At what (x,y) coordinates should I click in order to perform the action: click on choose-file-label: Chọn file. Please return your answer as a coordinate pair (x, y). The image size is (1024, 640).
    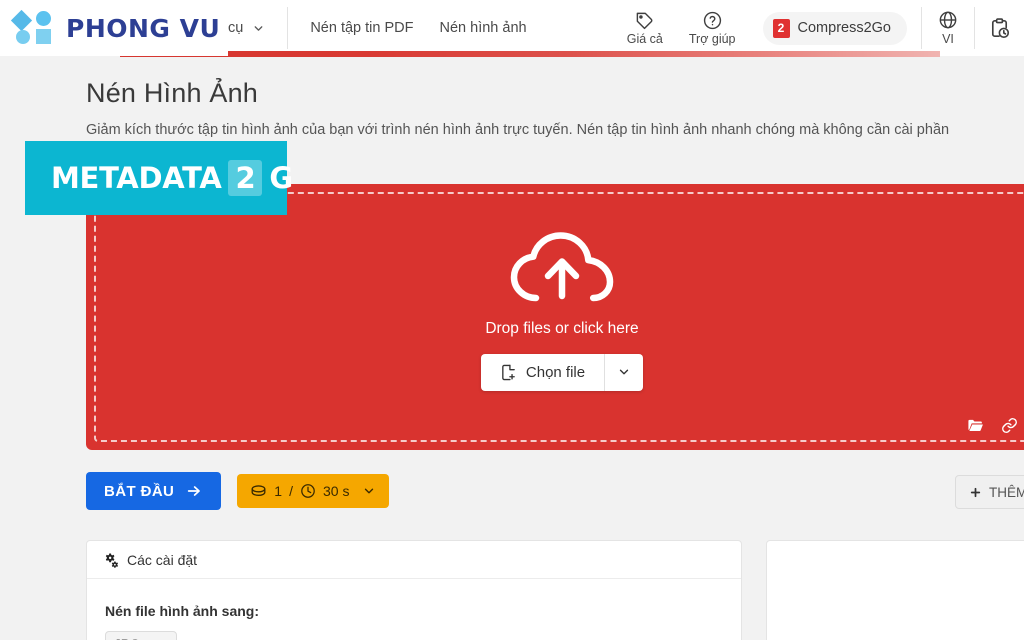
    Looking at the image, I should click on (555, 372).